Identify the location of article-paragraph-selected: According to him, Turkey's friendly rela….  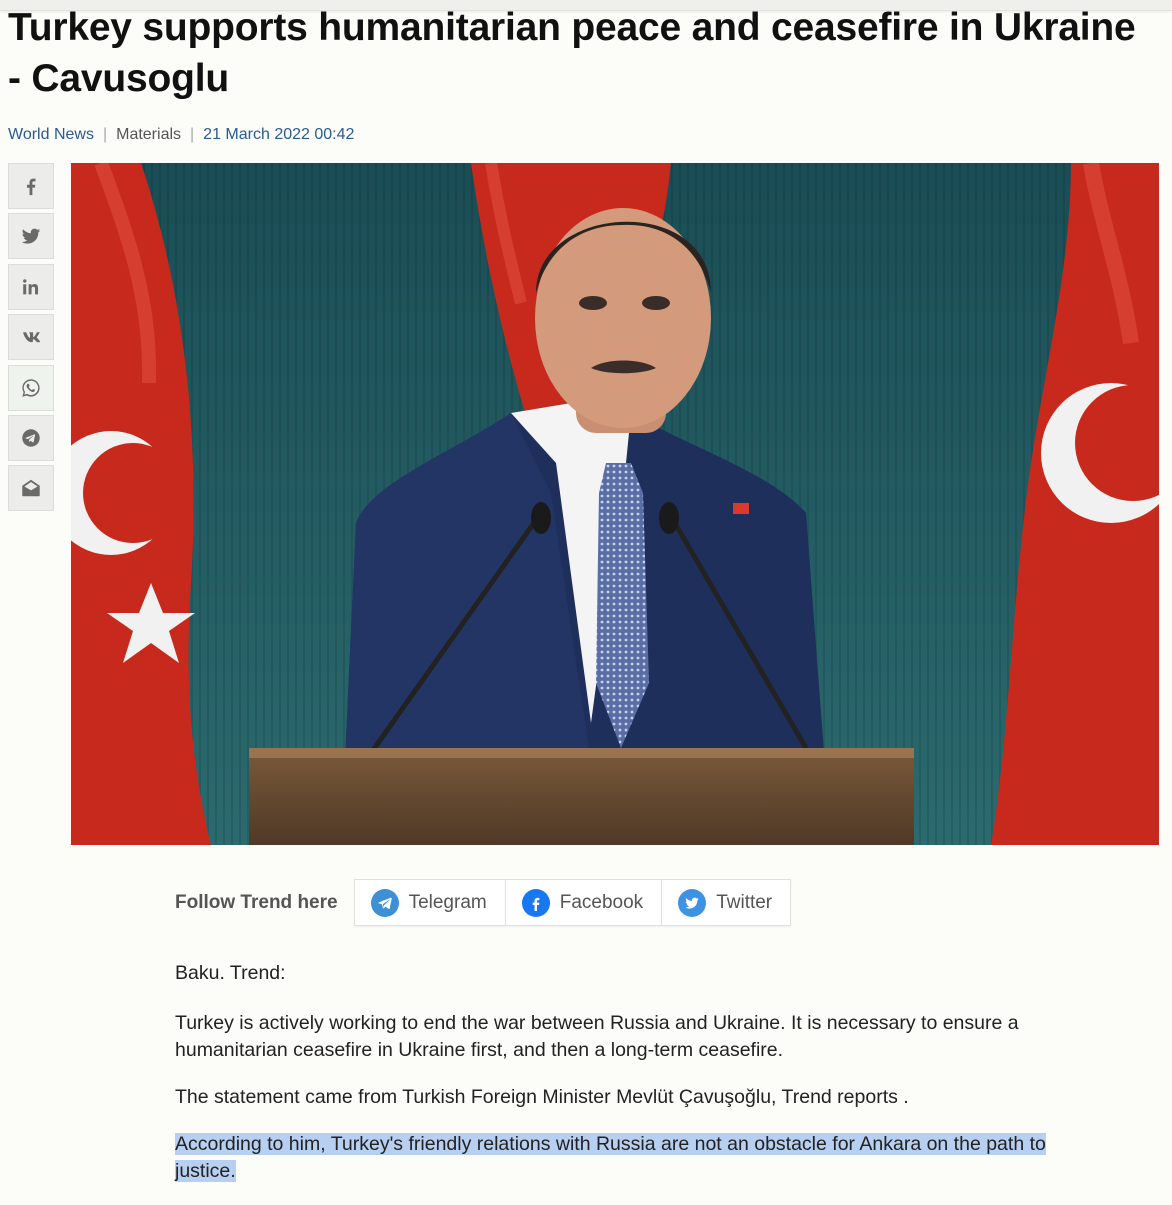
(615, 1158).